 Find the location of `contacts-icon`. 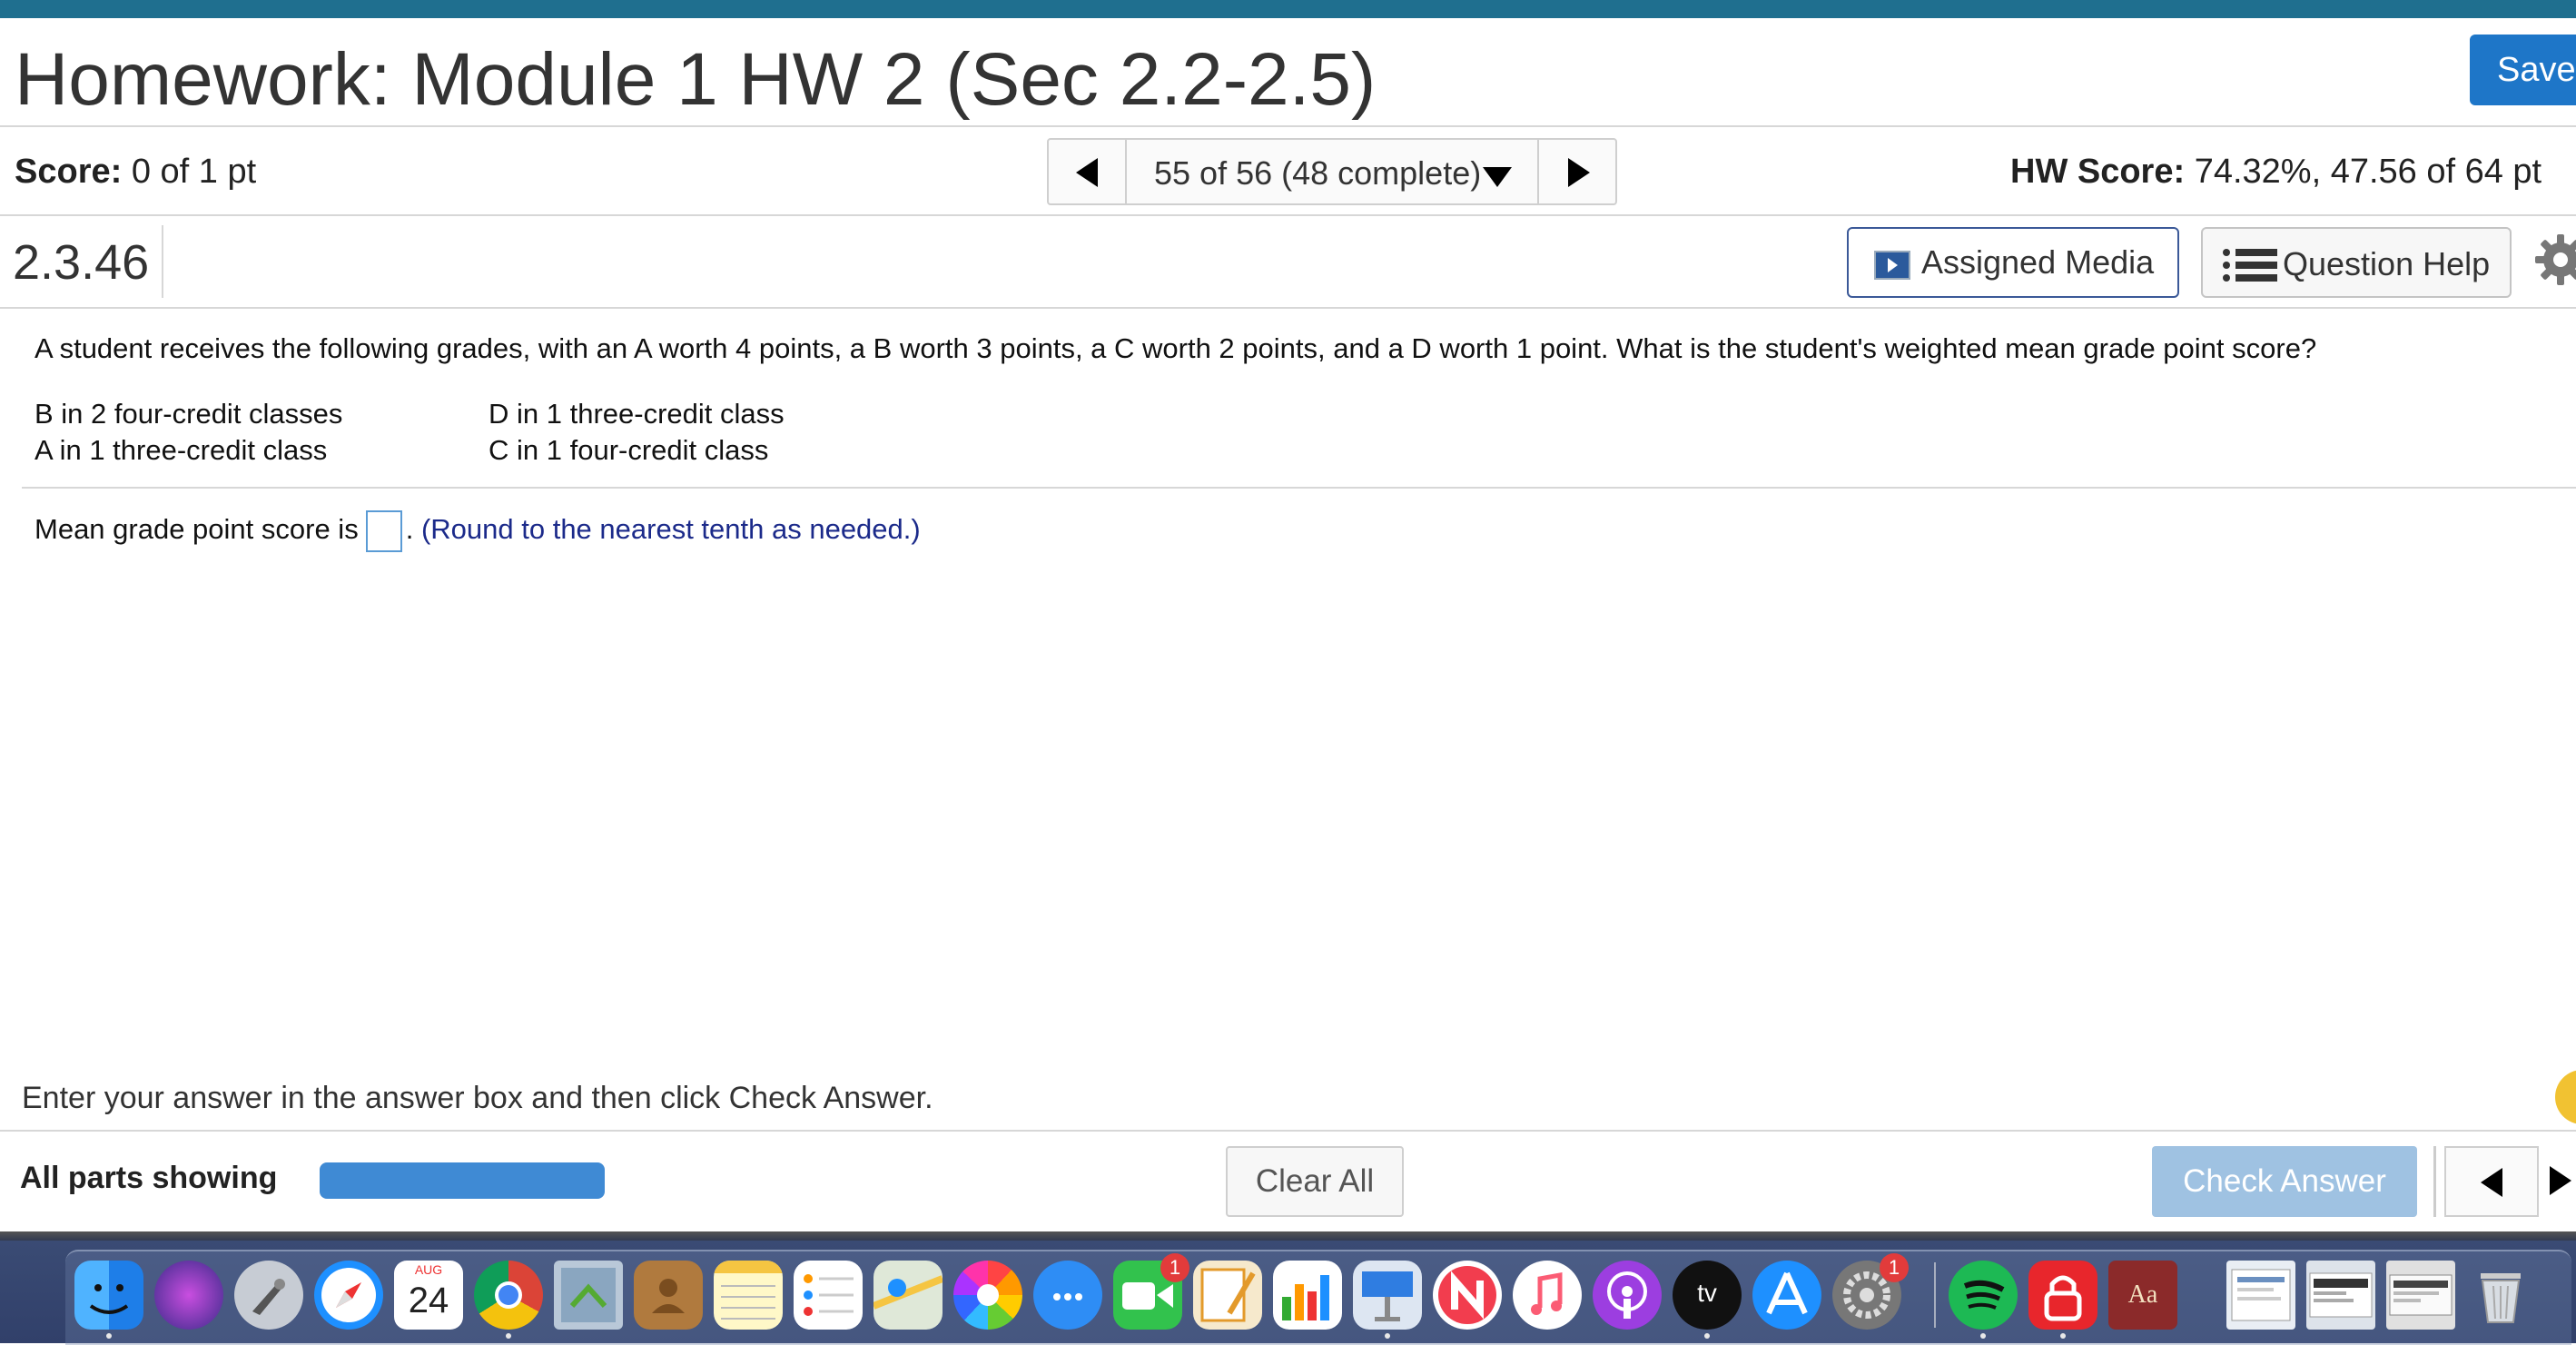

contacts-icon is located at coordinates (668, 1295).